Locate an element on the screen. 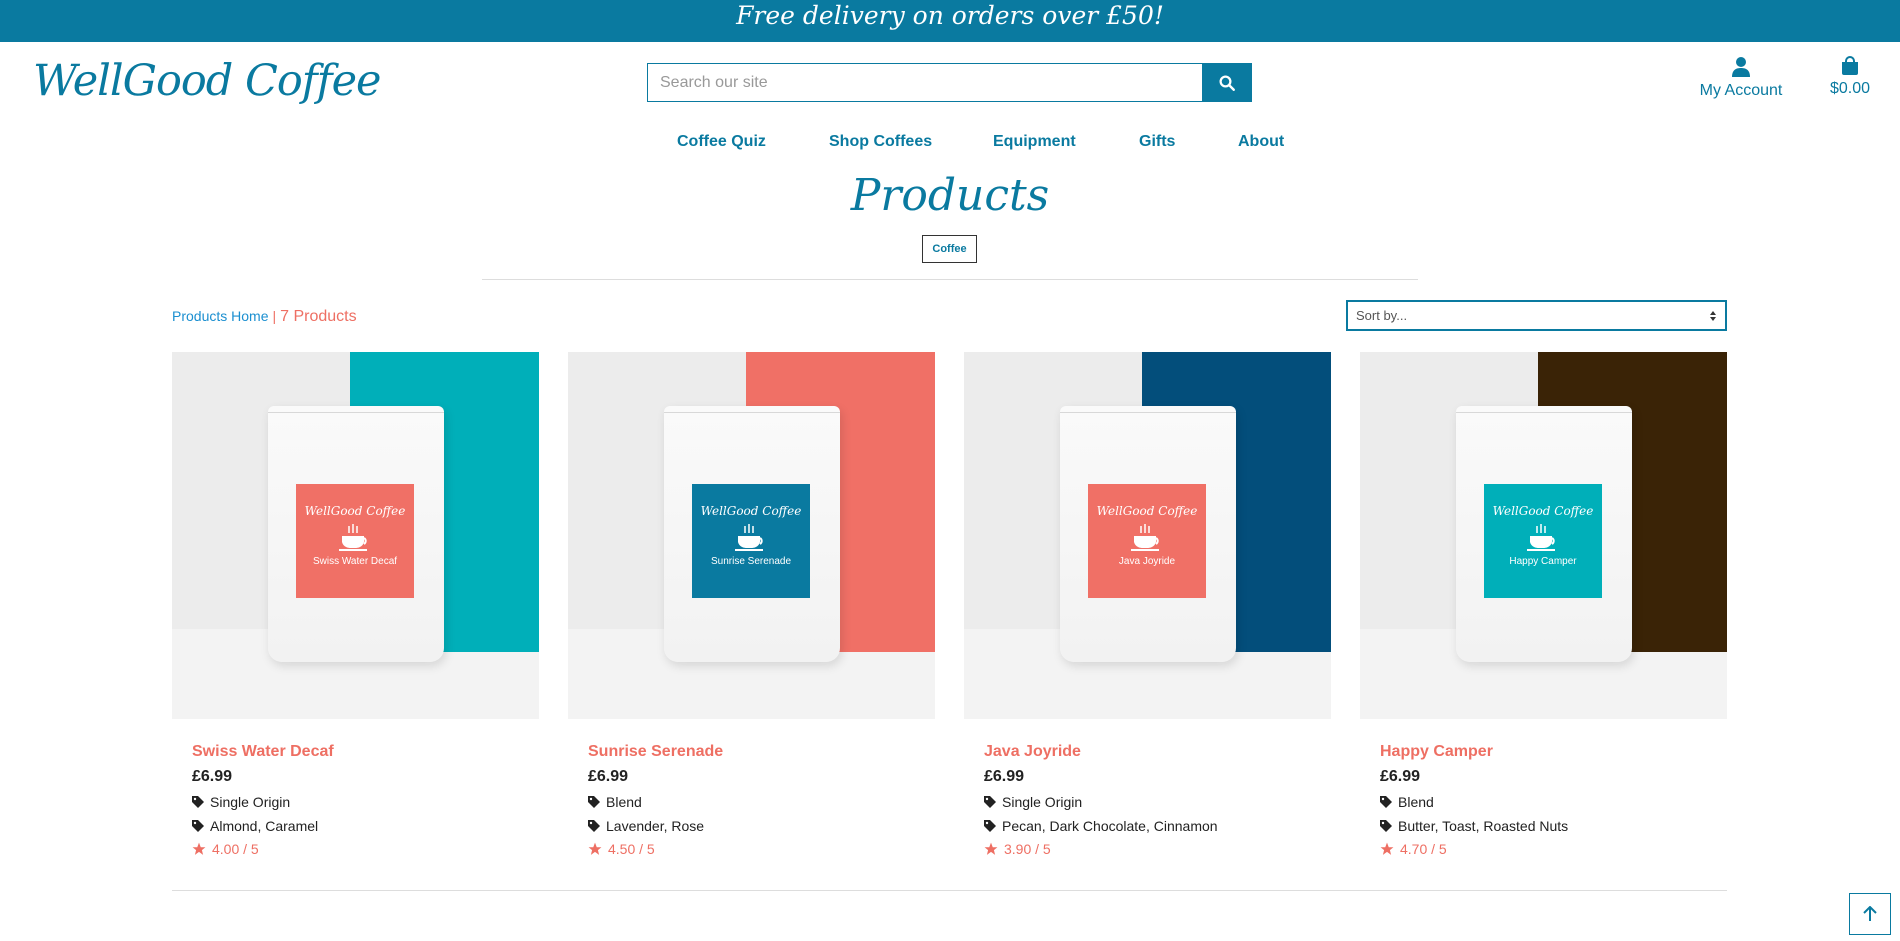 The height and width of the screenshot is (941, 1900). page-title: Products is located at coordinates (950, 195).